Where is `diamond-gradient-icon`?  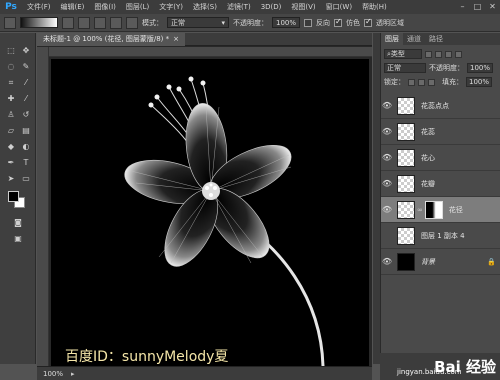 diamond-gradient-icon is located at coordinates (132, 22).